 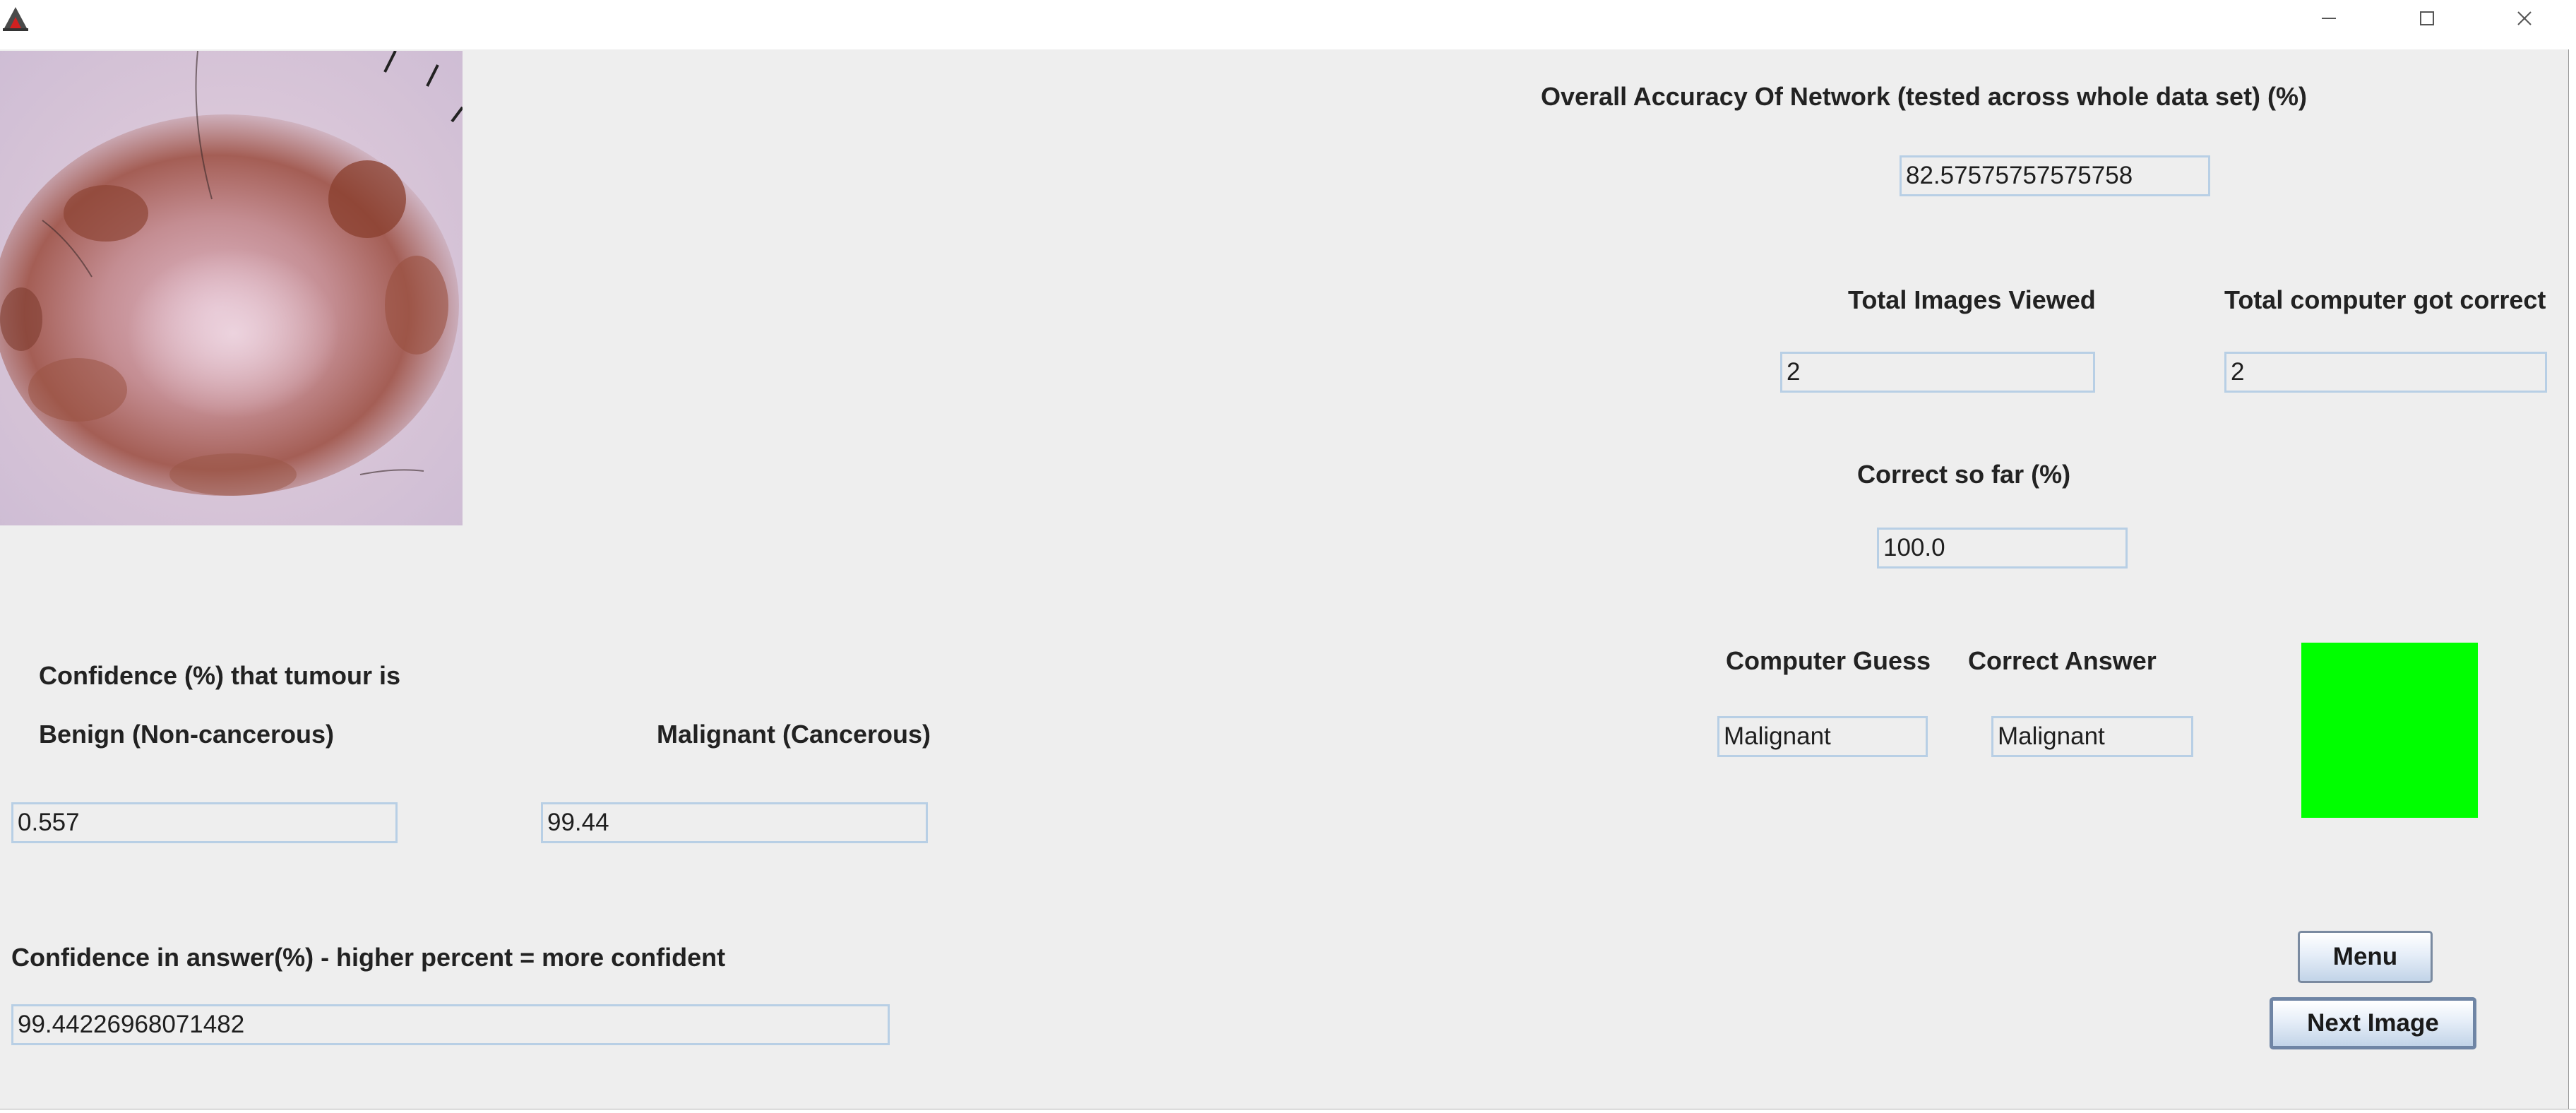 I want to click on correct-so-far-label: Correct so far (%), so click(x=1964, y=474).